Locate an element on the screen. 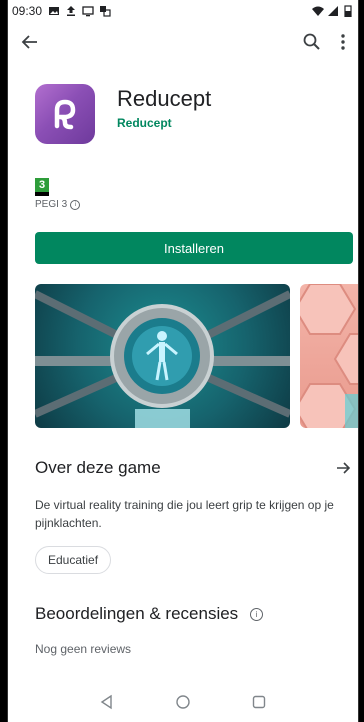  cast-icon is located at coordinates (88, 11).